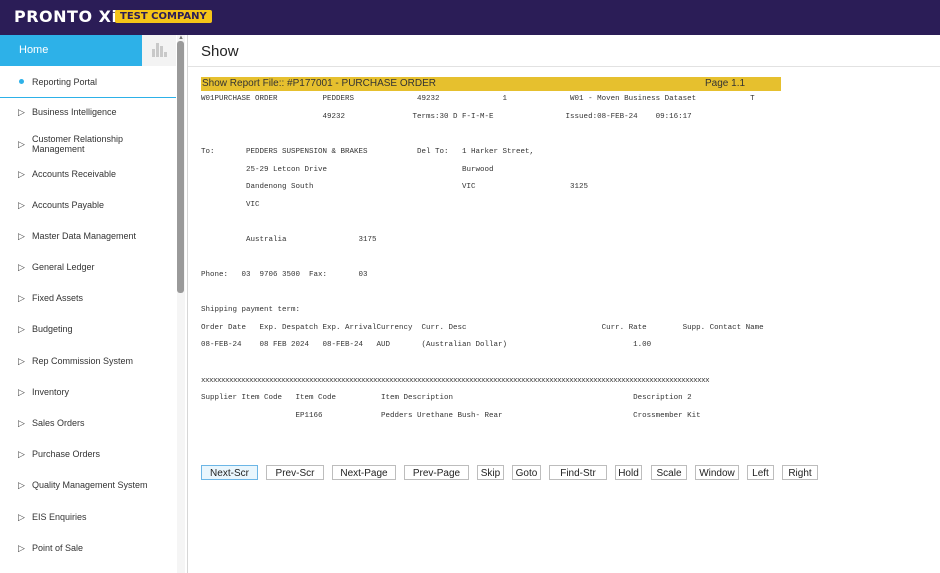 This screenshot has height=573, width=940. Describe the element at coordinates (51, 392) in the screenshot. I see `sidebar-item-label: Inventory` at that location.